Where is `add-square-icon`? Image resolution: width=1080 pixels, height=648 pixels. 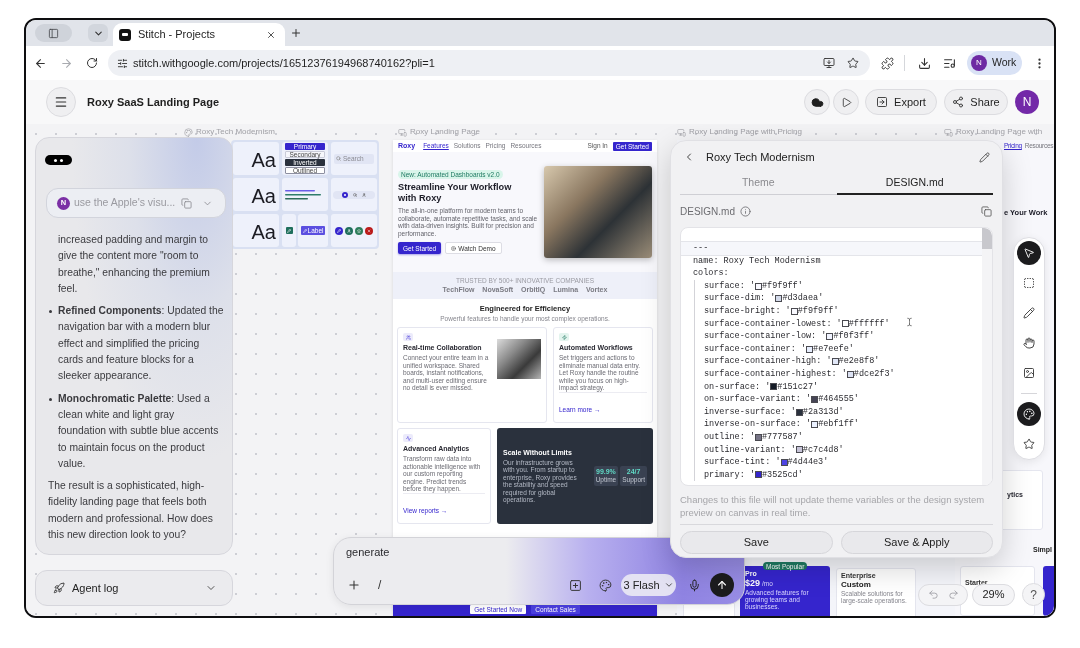 add-square-icon is located at coordinates (575, 585).